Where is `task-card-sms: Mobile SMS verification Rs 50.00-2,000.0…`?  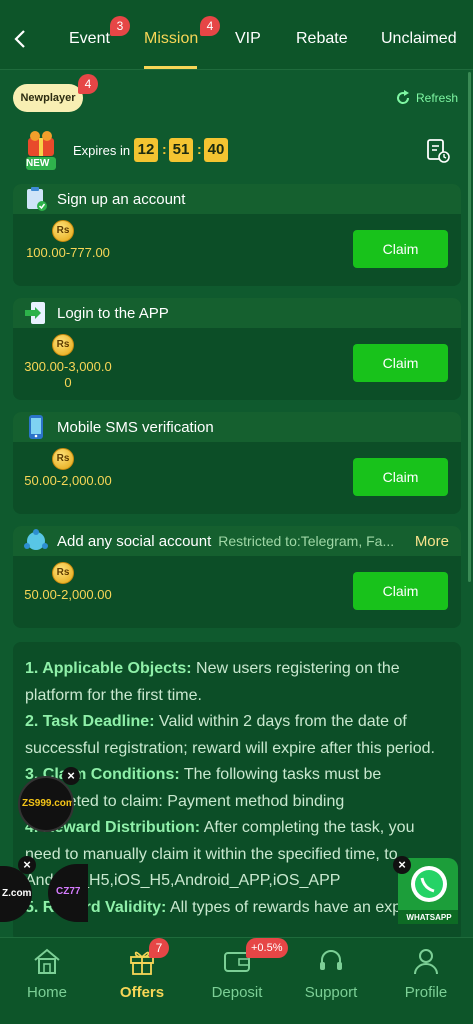 task-card-sms: Mobile SMS verification Rs 50.00-2,000.0… is located at coordinates (237, 463).